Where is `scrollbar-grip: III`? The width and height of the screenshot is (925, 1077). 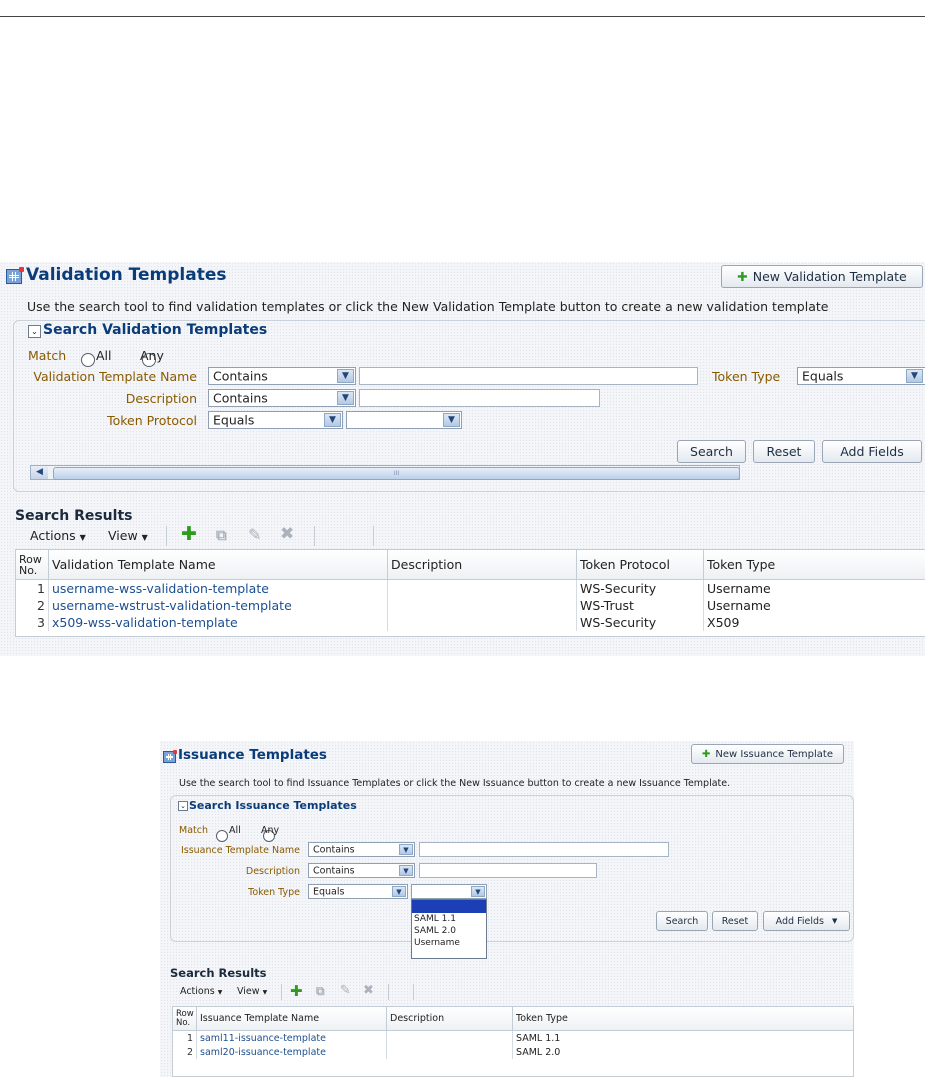 scrollbar-grip: III is located at coordinates (396, 473).